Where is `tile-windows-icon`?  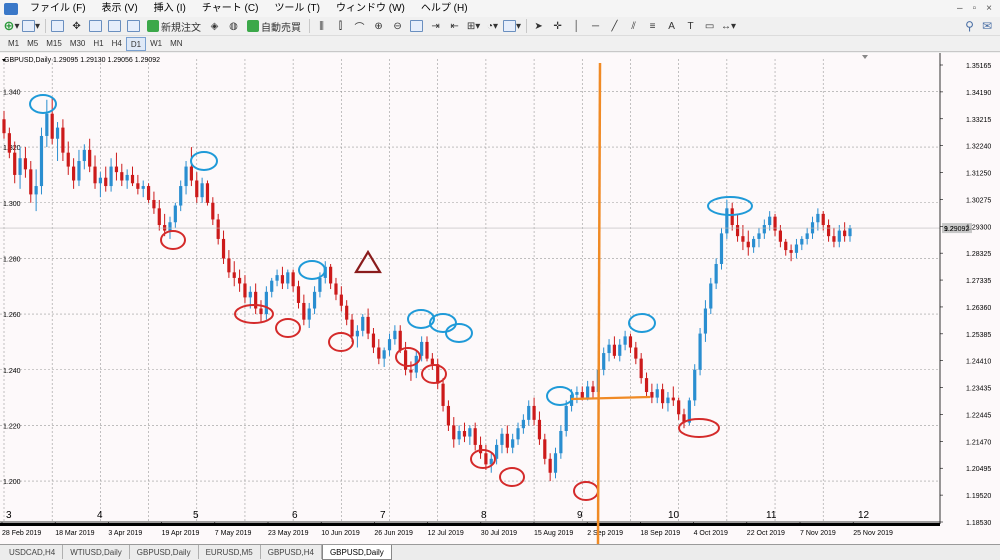
tile-windows-icon is located at coordinates (417, 26).